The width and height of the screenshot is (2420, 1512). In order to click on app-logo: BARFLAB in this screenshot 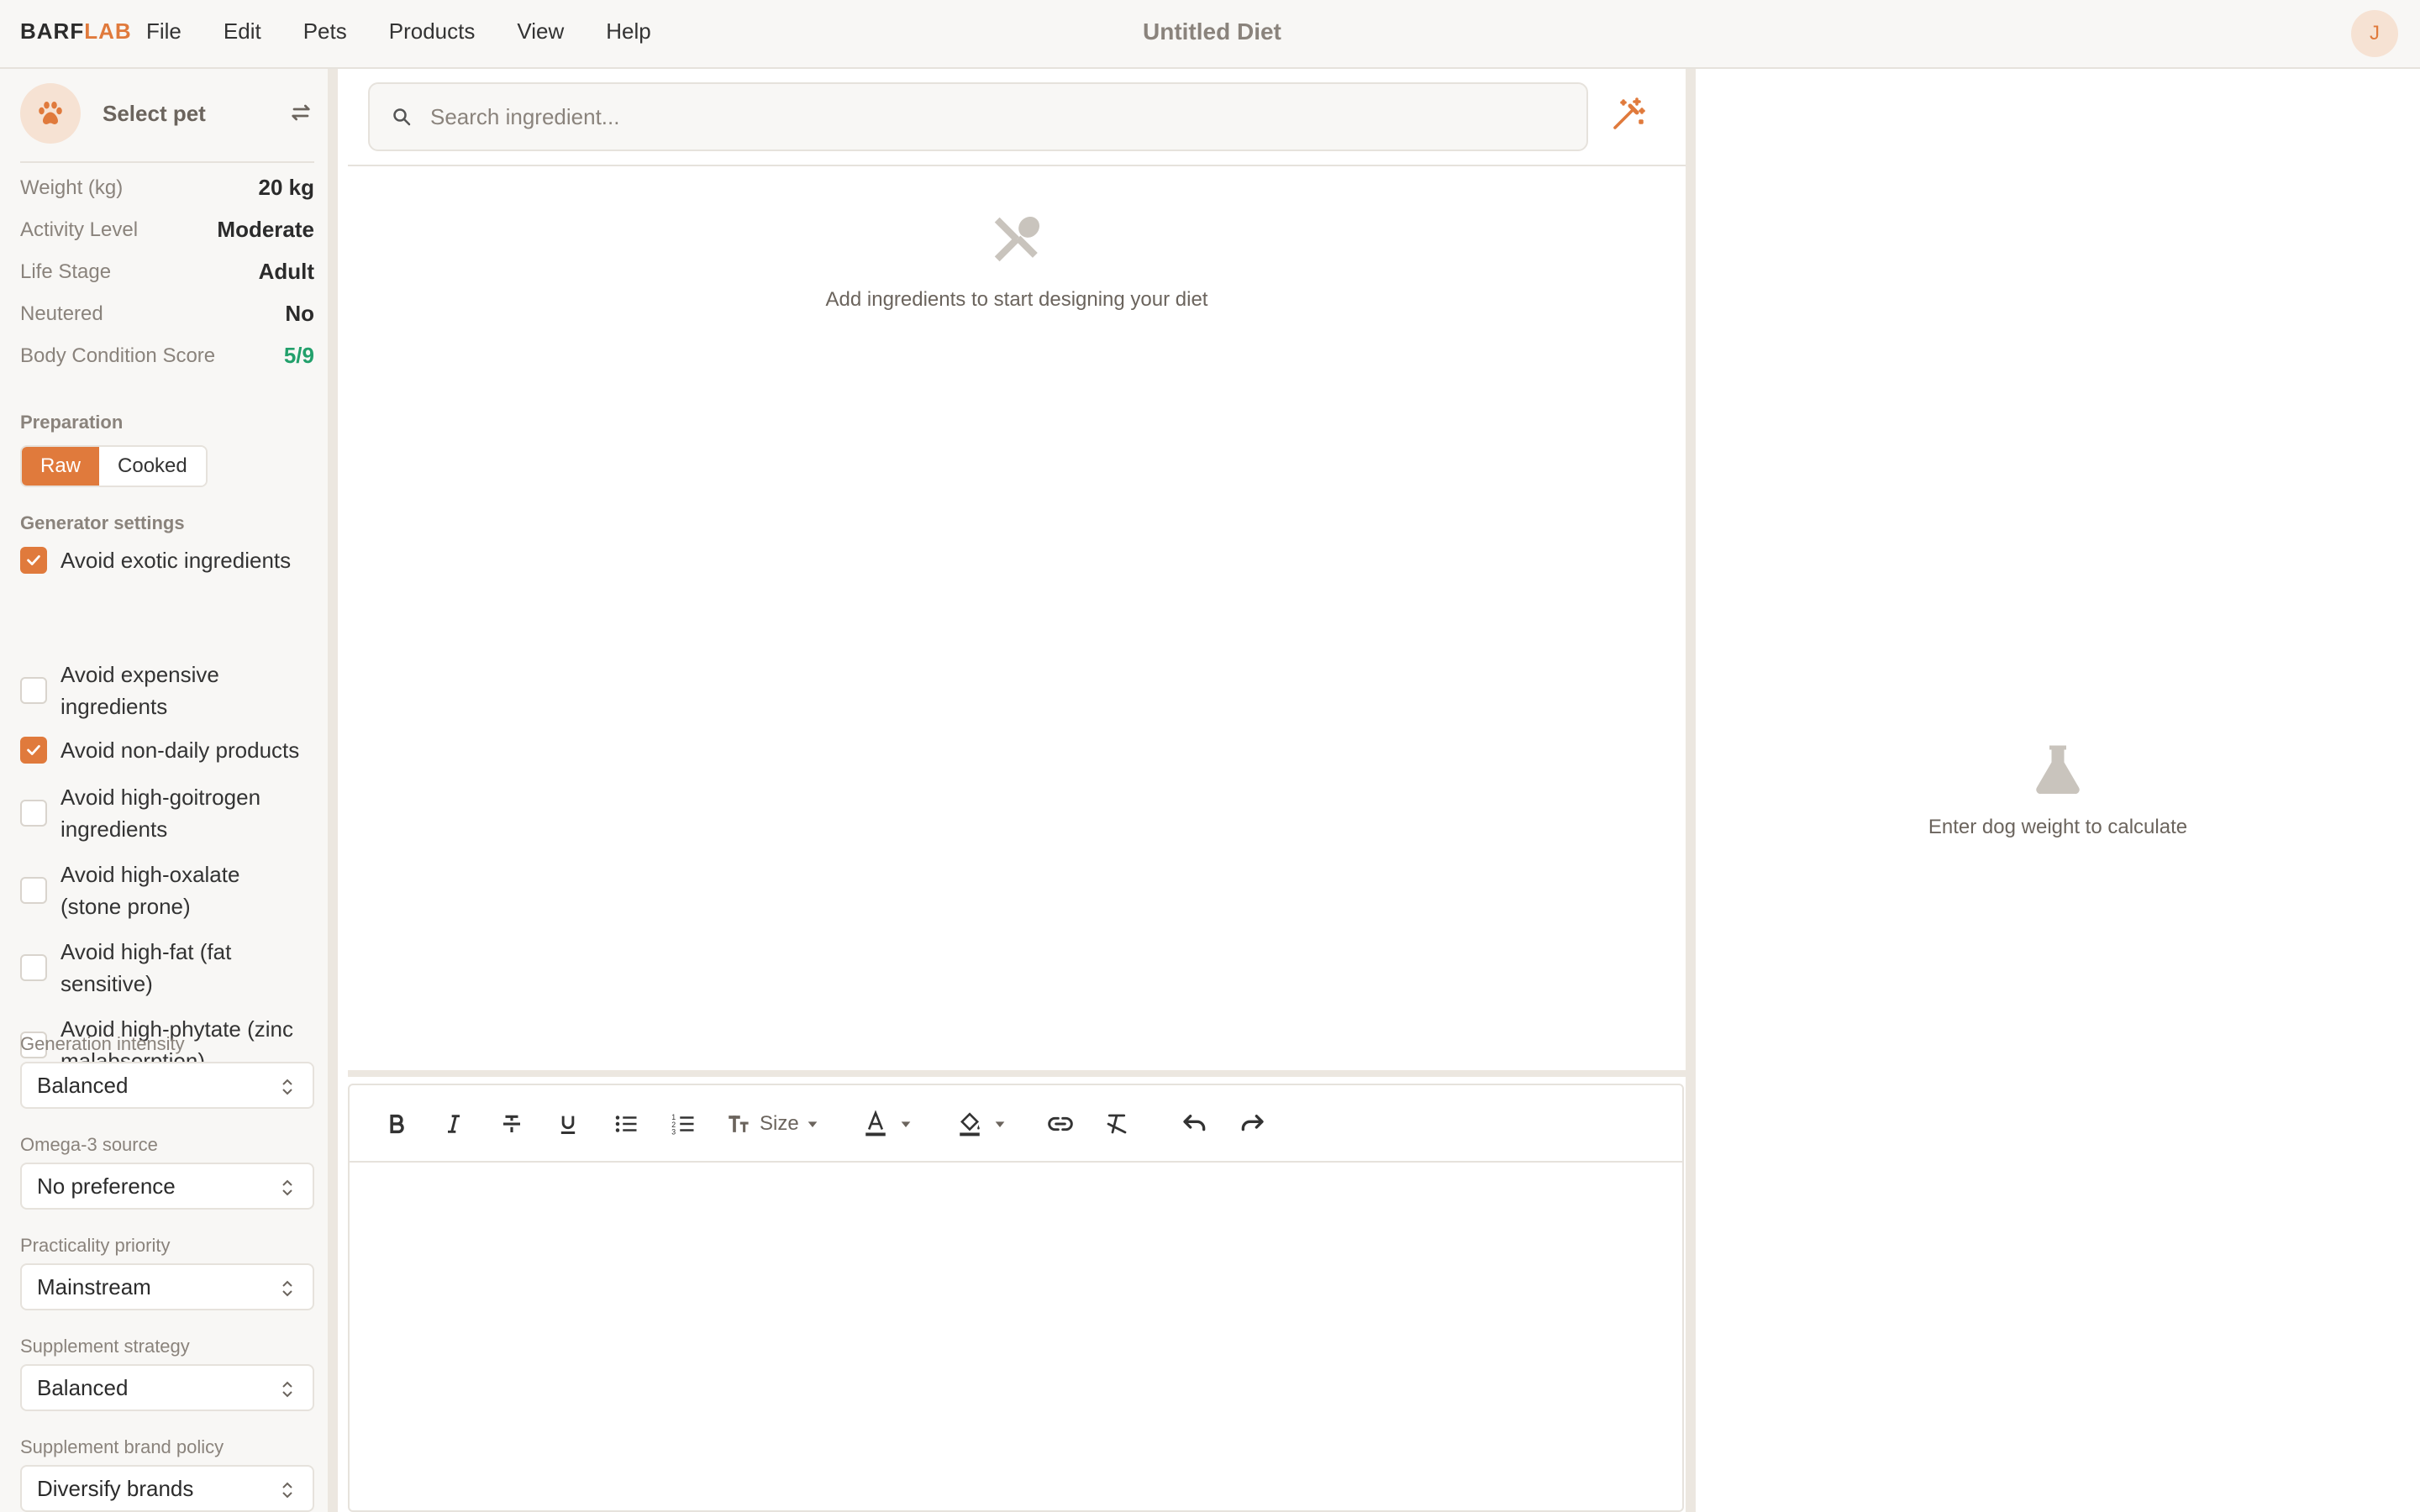, I will do `click(76, 31)`.